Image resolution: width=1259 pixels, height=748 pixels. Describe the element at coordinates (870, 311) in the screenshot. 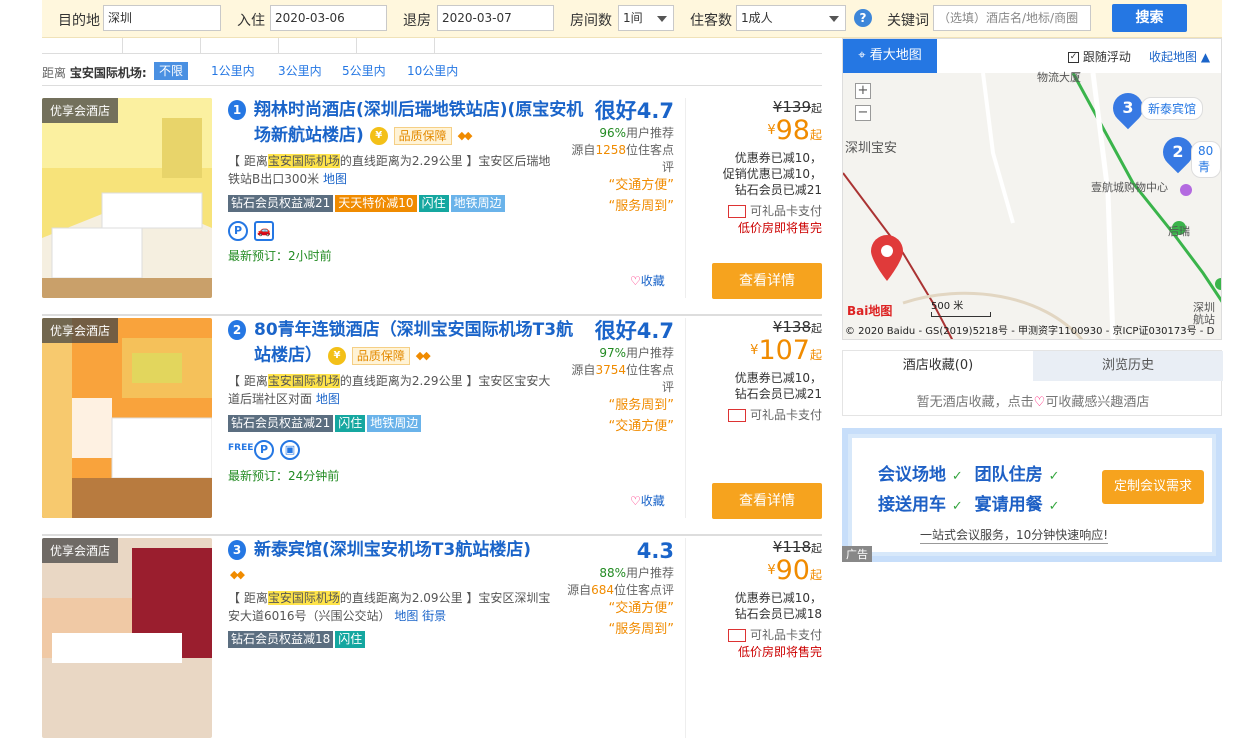

I see `baidu-logo: Bai地图` at that location.